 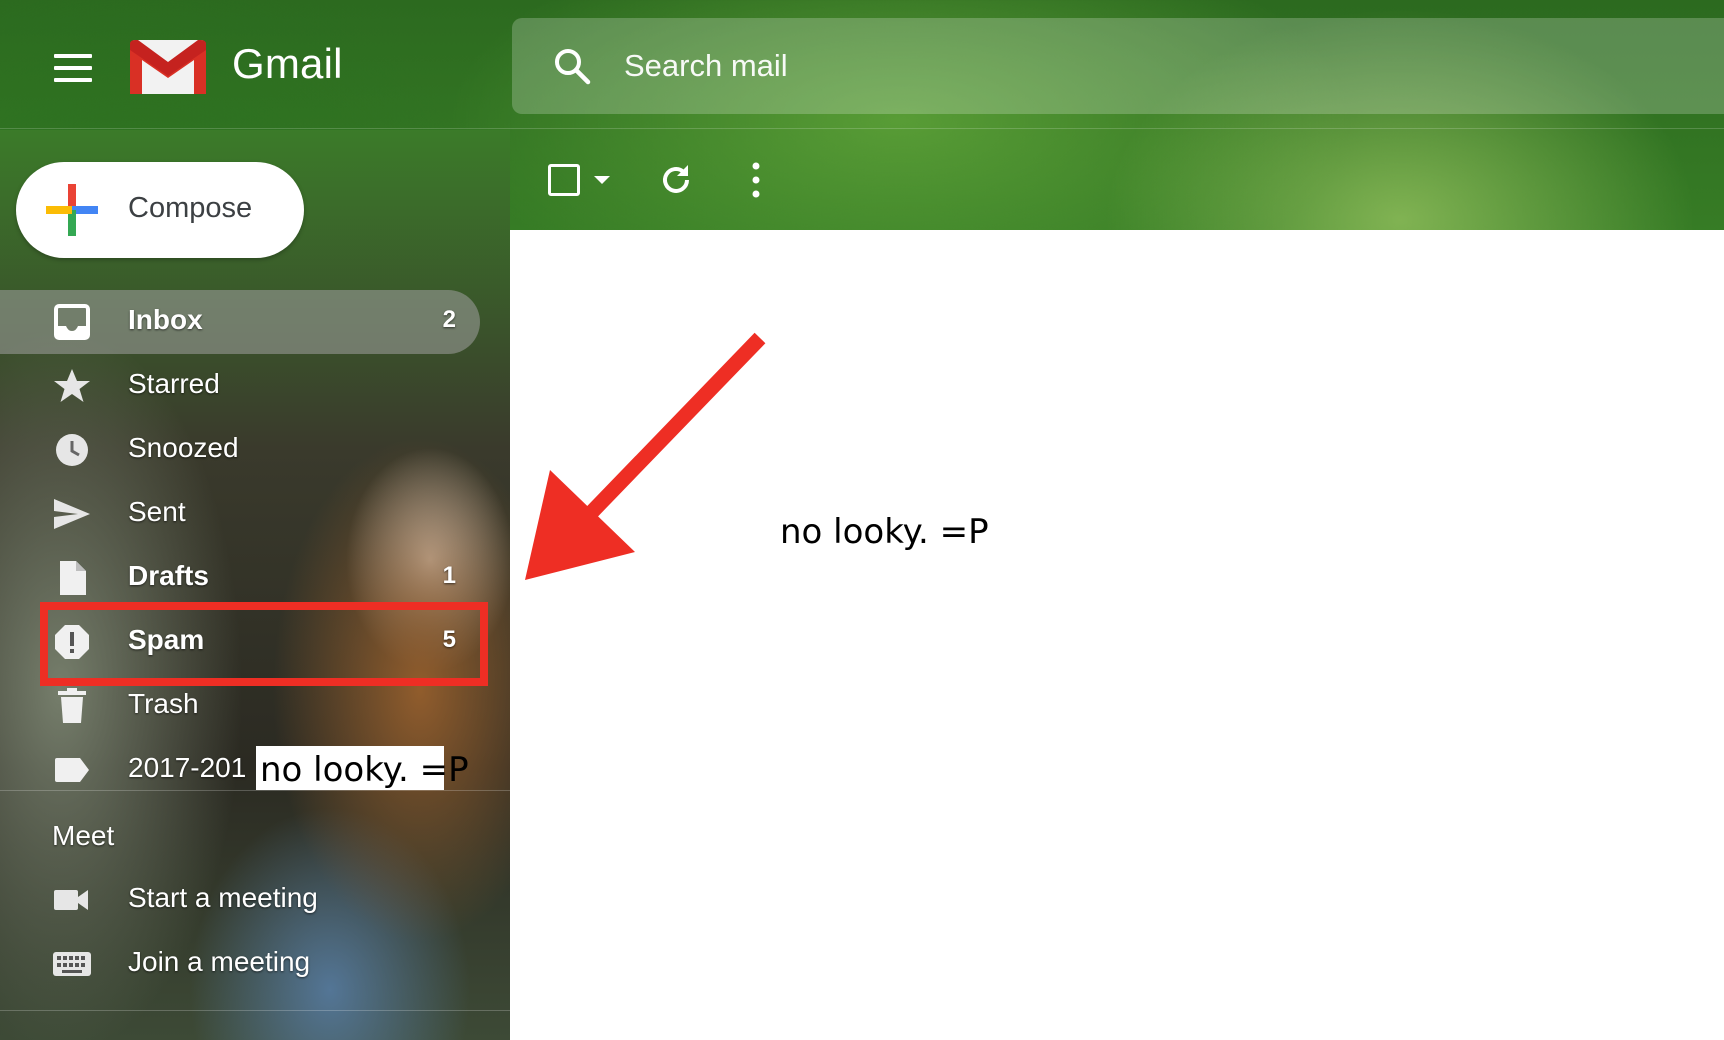 What do you see at coordinates (240, 386) in the screenshot?
I see `sidebar-item-starred: Starred` at bounding box center [240, 386].